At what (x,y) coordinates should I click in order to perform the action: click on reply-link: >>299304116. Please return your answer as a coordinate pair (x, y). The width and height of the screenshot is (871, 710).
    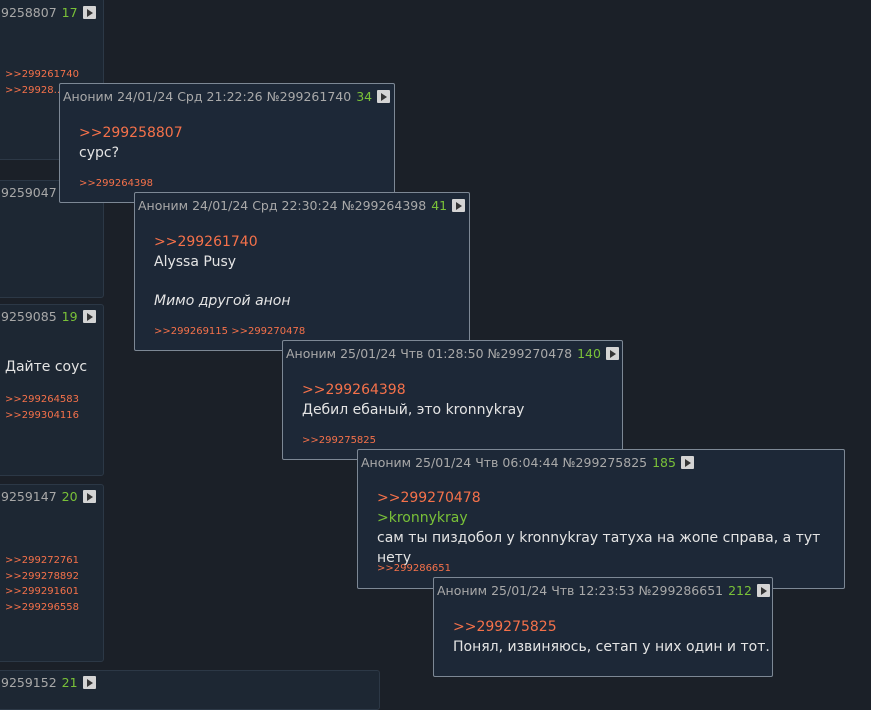
    Looking at the image, I should click on (42, 416).